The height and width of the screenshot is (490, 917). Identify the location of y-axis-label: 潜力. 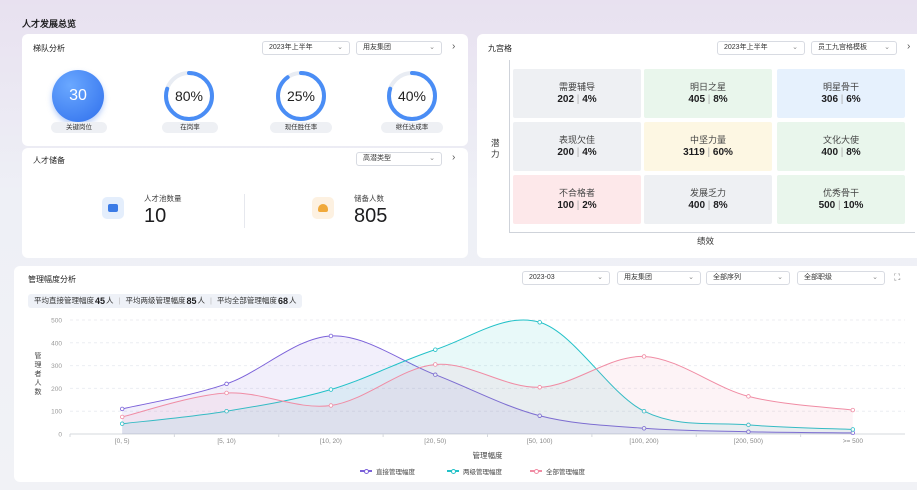
(495, 148).